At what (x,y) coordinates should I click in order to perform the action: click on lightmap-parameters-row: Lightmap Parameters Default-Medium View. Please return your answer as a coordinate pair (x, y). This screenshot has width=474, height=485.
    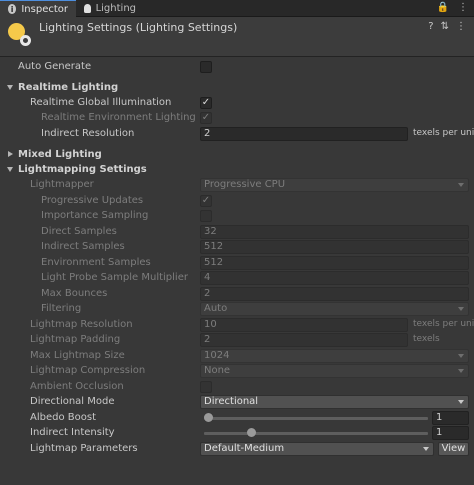
    Looking at the image, I should click on (237, 449).